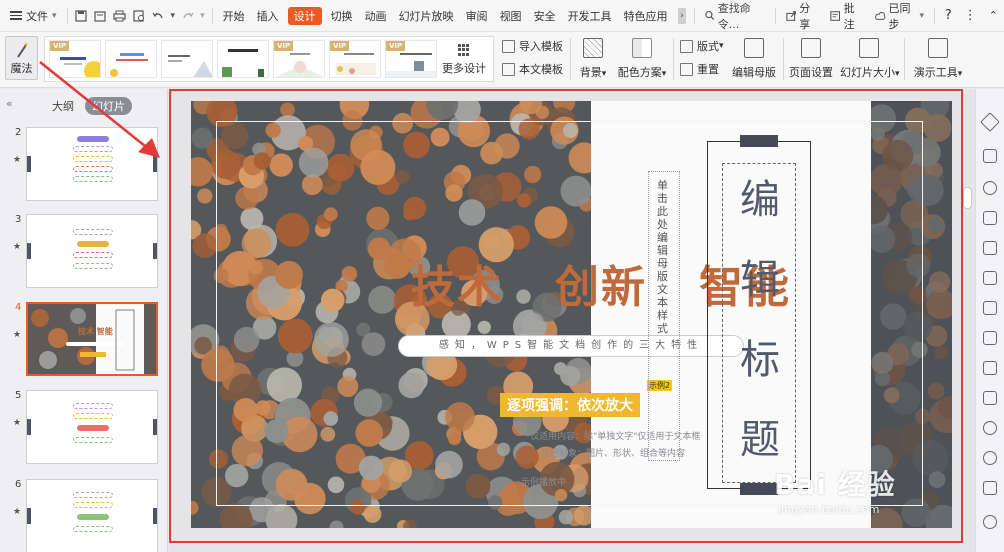 This screenshot has height=552, width=1004. Describe the element at coordinates (464, 59) in the screenshot. I see `more-design-button: 更多设计` at that location.